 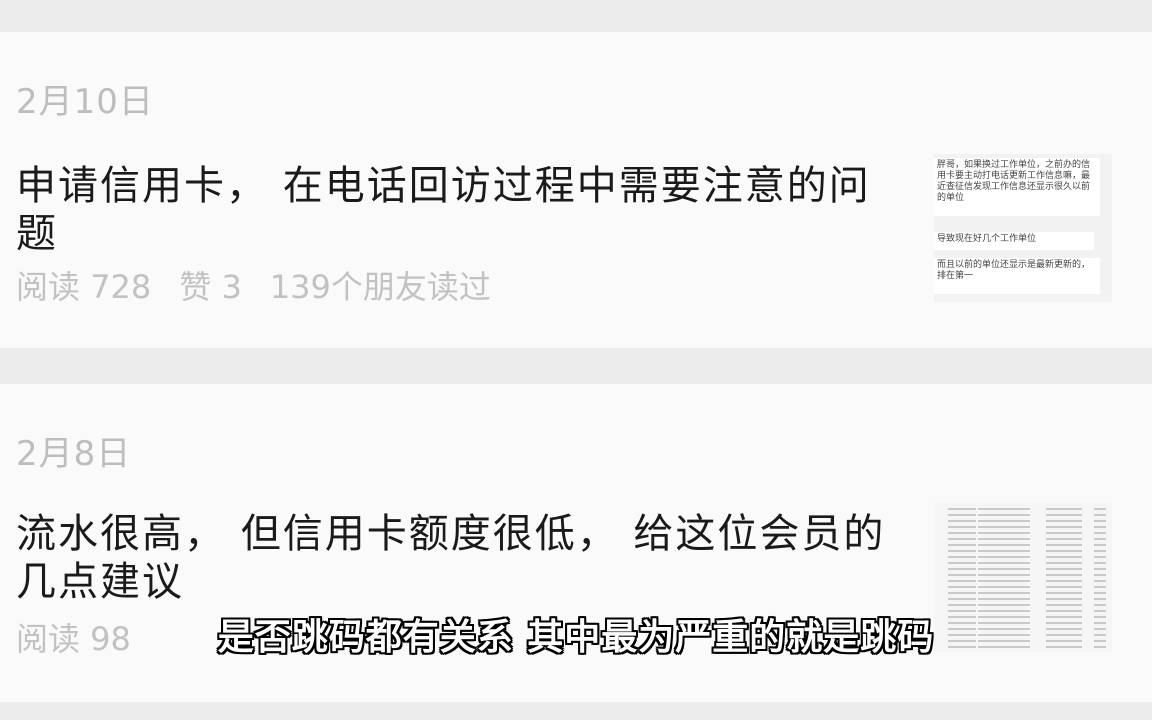 What do you see at coordinates (456, 558) in the screenshot?
I see `article-title: 流水很高， 但信用卡额度很低， 给这位会员的几点建议` at bounding box center [456, 558].